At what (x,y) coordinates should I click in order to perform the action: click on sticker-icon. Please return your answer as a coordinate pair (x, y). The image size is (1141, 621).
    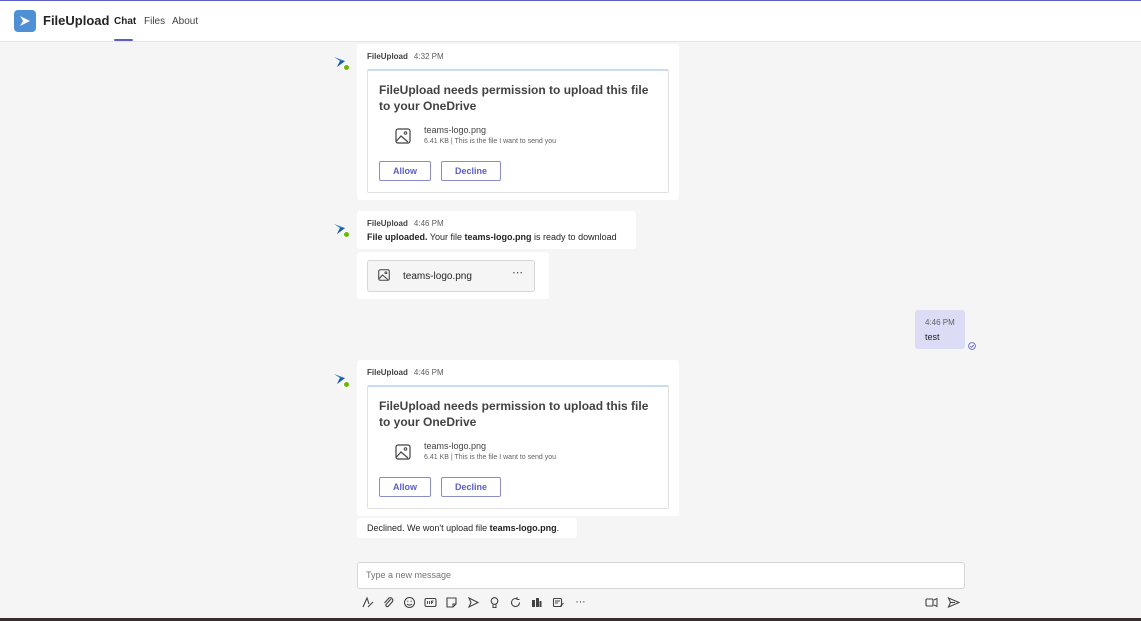
    Looking at the image, I should click on (451, 602).